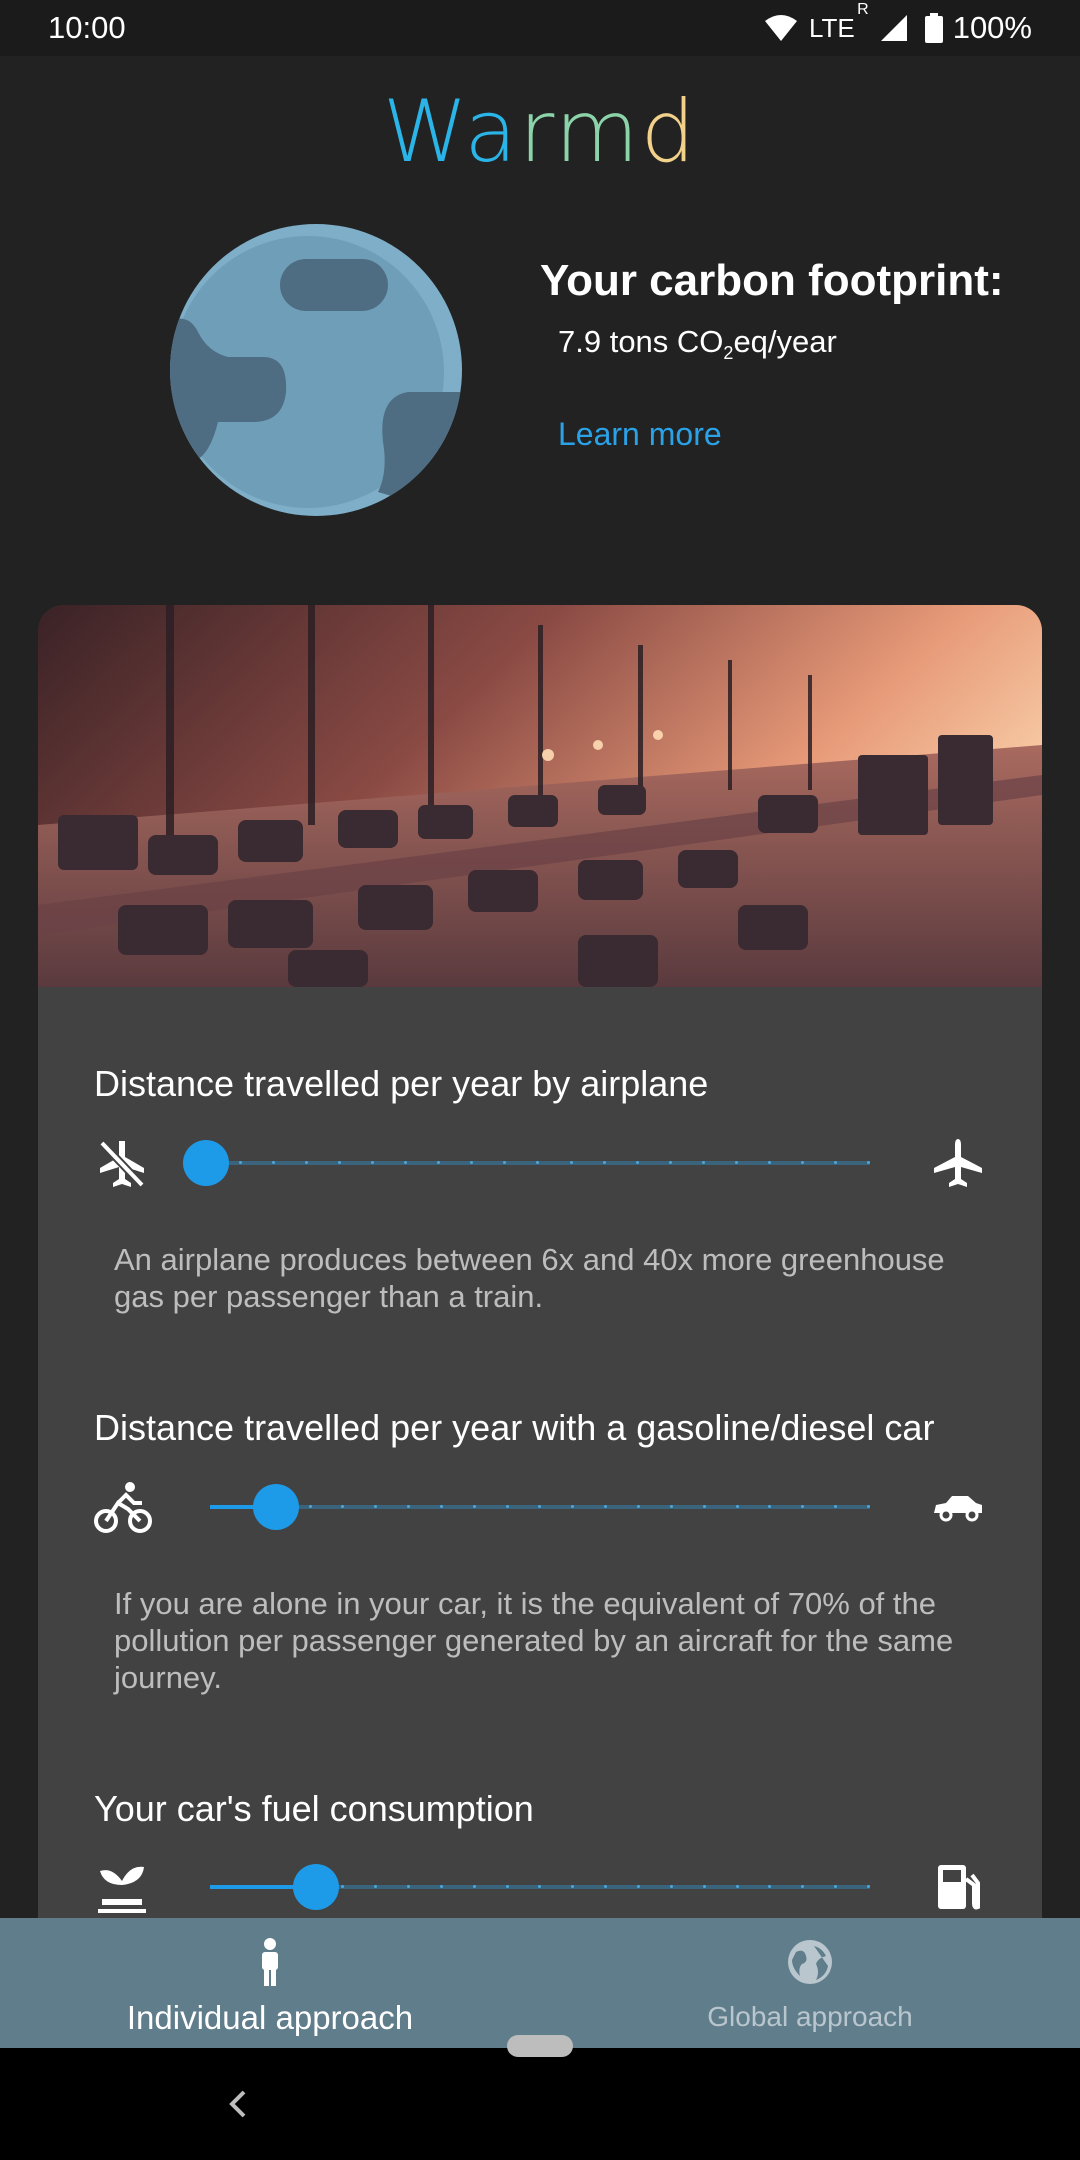 The width and height of the screenshot is (1080, 2160). Describe the element at coordinates (992, 27) in the screenshot. I see `battery-level: 100%` at that location.